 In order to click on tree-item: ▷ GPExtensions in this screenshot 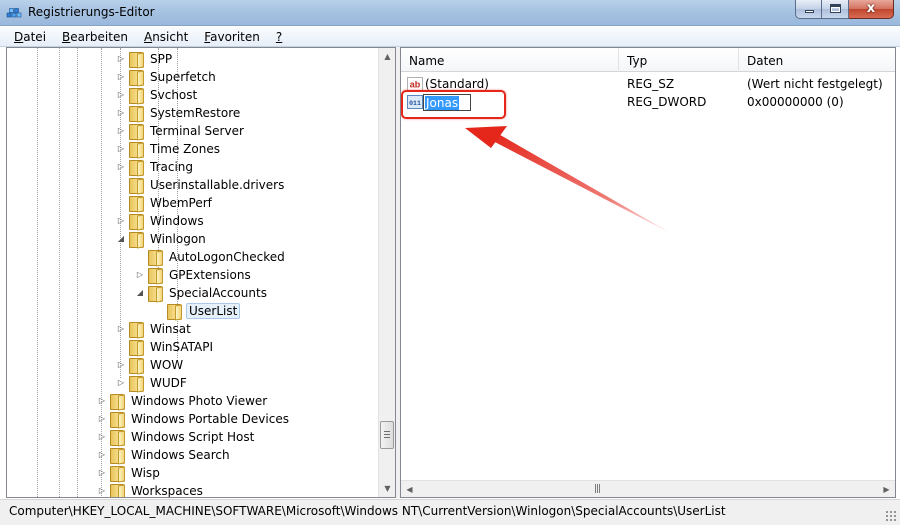, I will do `click(194, 275)`.